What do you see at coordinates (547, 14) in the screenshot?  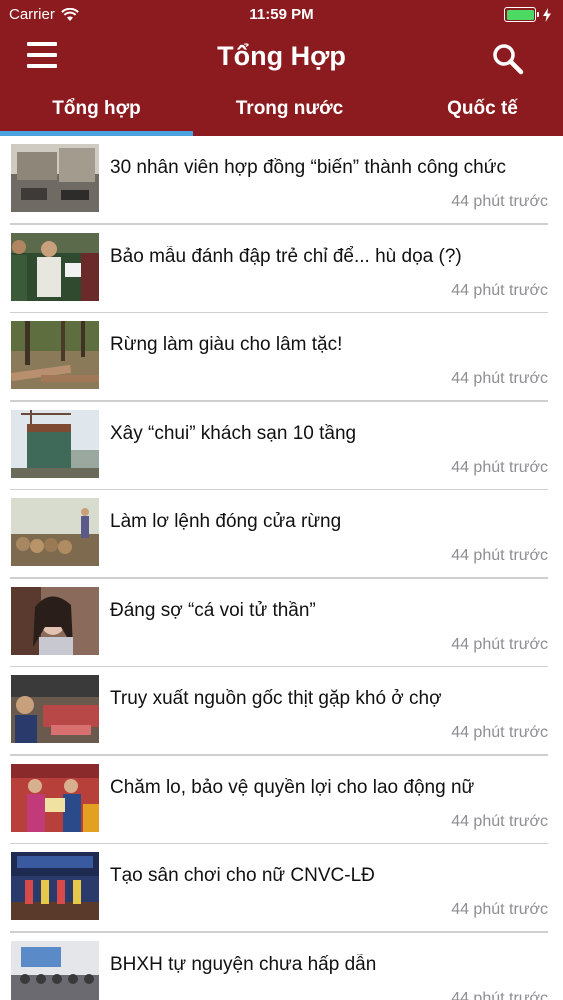 I see `charging-bolt-icon` at bounding box center [547, 14].